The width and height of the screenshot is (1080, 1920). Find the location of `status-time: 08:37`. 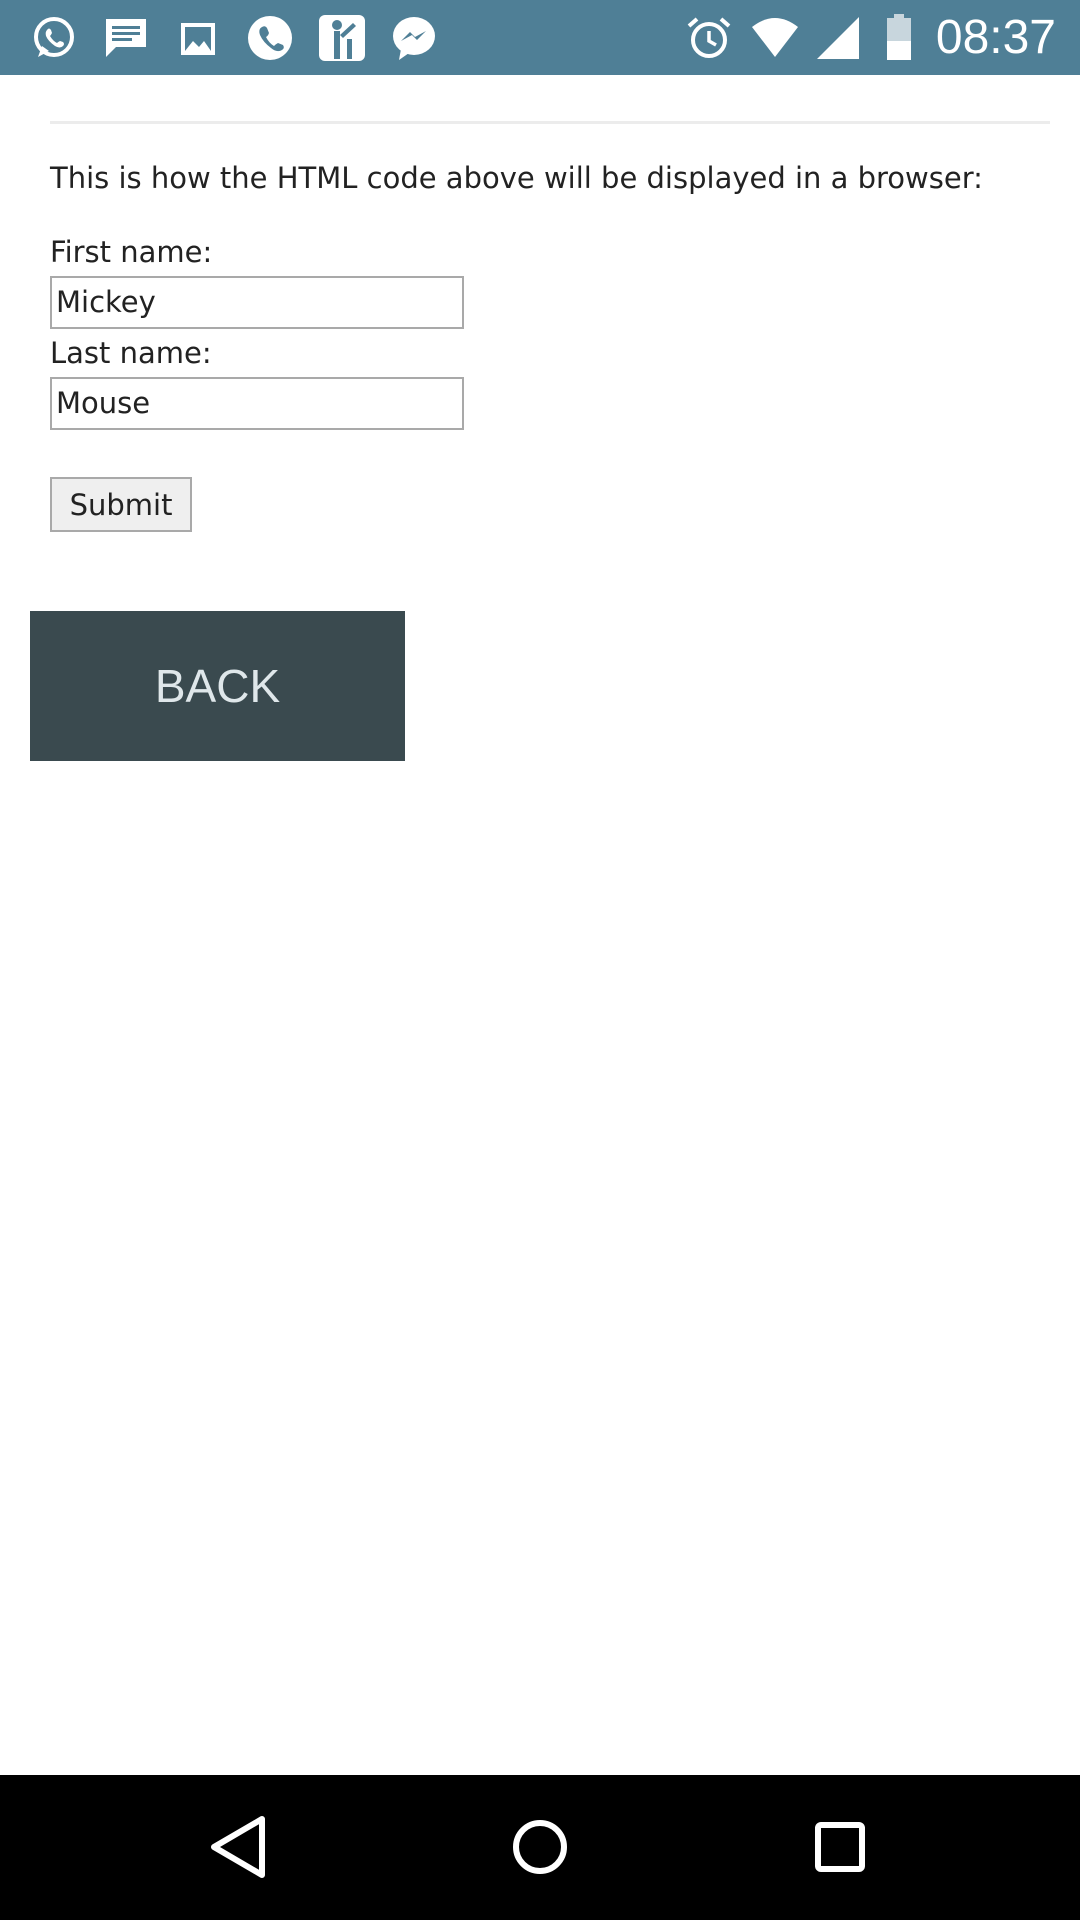

status-time: 08:37 is located at coordinates (995, 37).